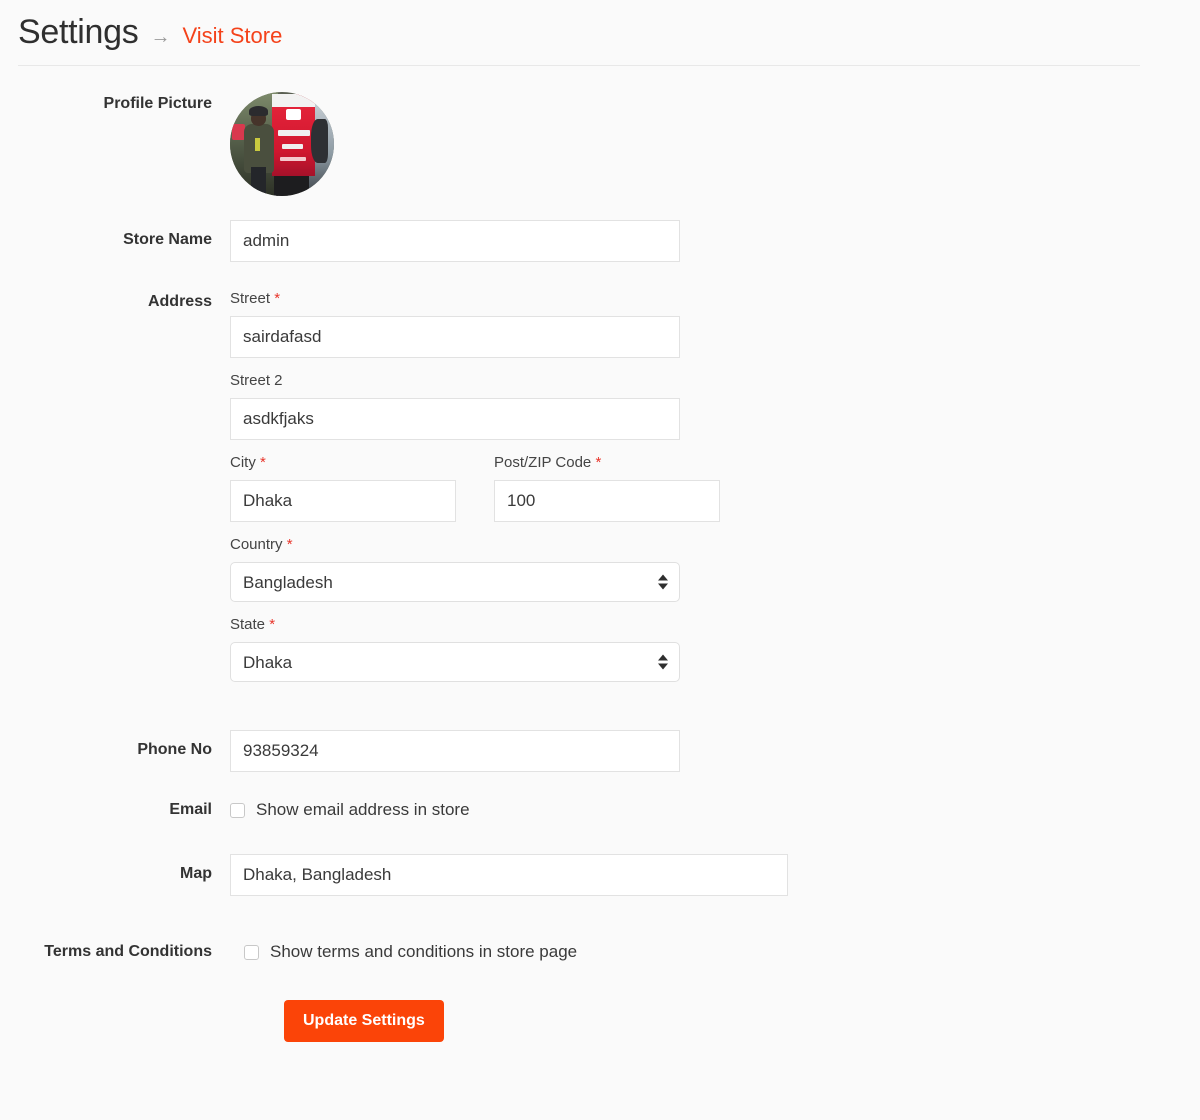 This screenshot has height=1120, width=1200. I want to click on country-select: Bangladesh, so click(455, 582).